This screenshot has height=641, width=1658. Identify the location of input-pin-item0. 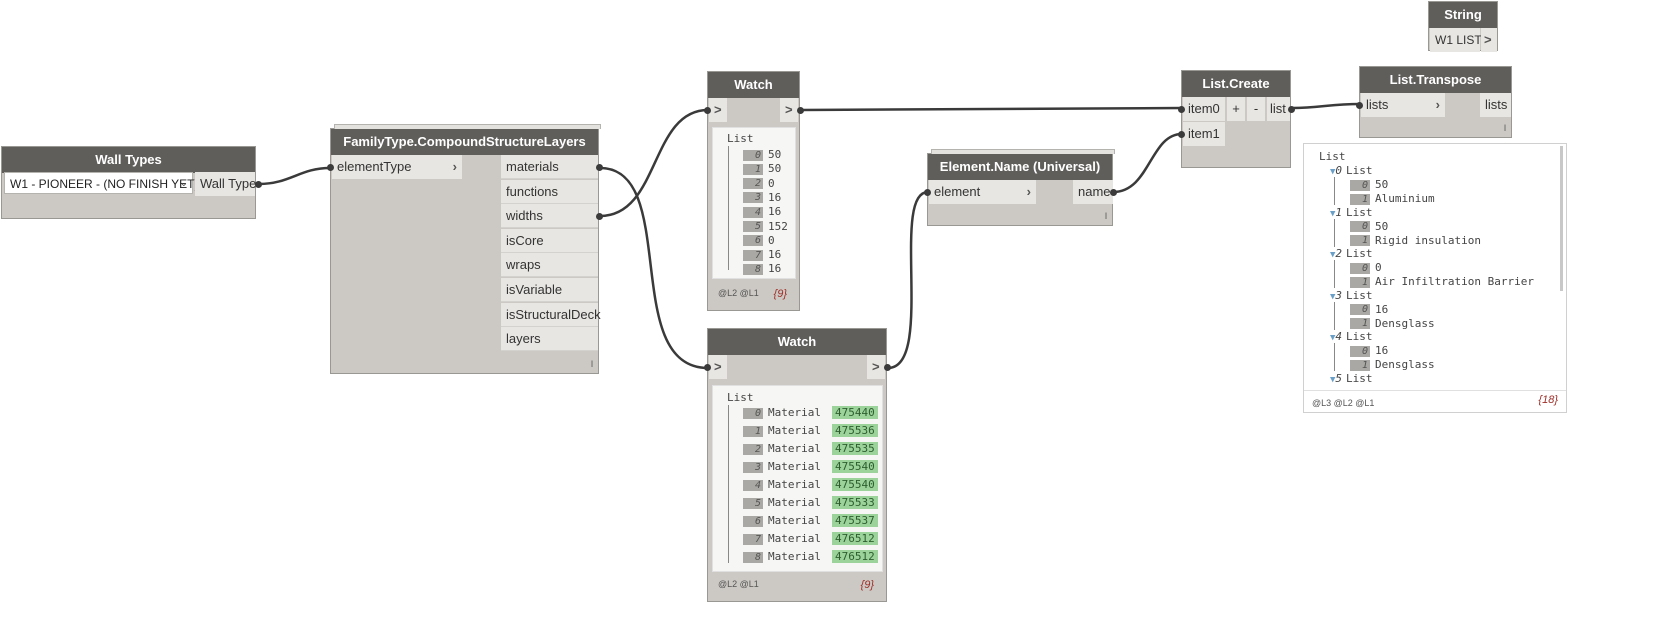
(1181, 109).